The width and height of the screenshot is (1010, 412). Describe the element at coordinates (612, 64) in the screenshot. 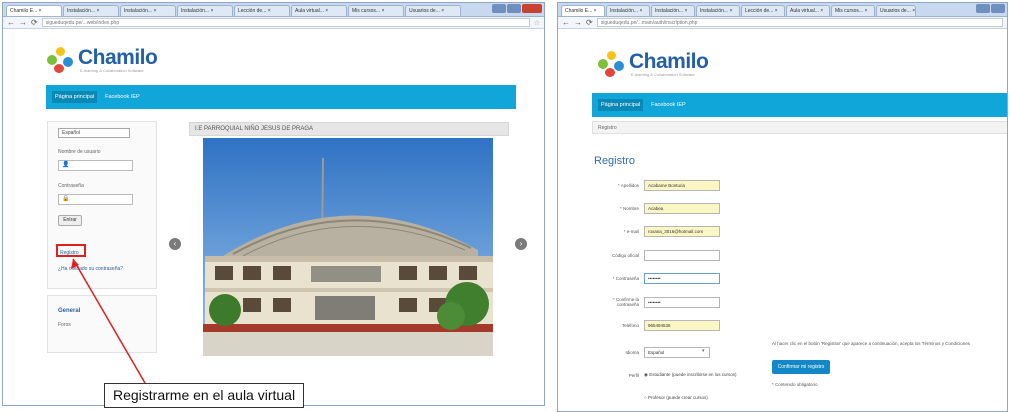

I see `chamilo-logo-icon` at that location.